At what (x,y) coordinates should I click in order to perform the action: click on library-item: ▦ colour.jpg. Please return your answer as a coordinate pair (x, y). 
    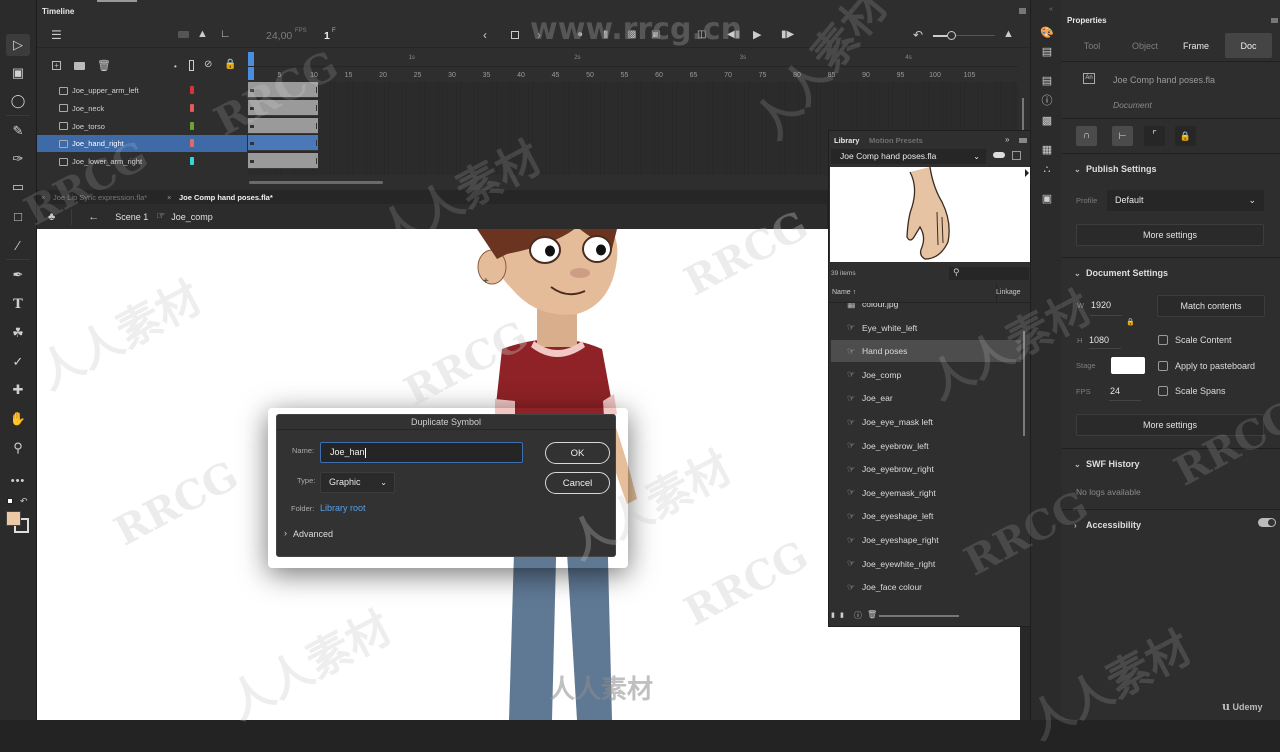
    Looking at the image, I should click on (926, 309).